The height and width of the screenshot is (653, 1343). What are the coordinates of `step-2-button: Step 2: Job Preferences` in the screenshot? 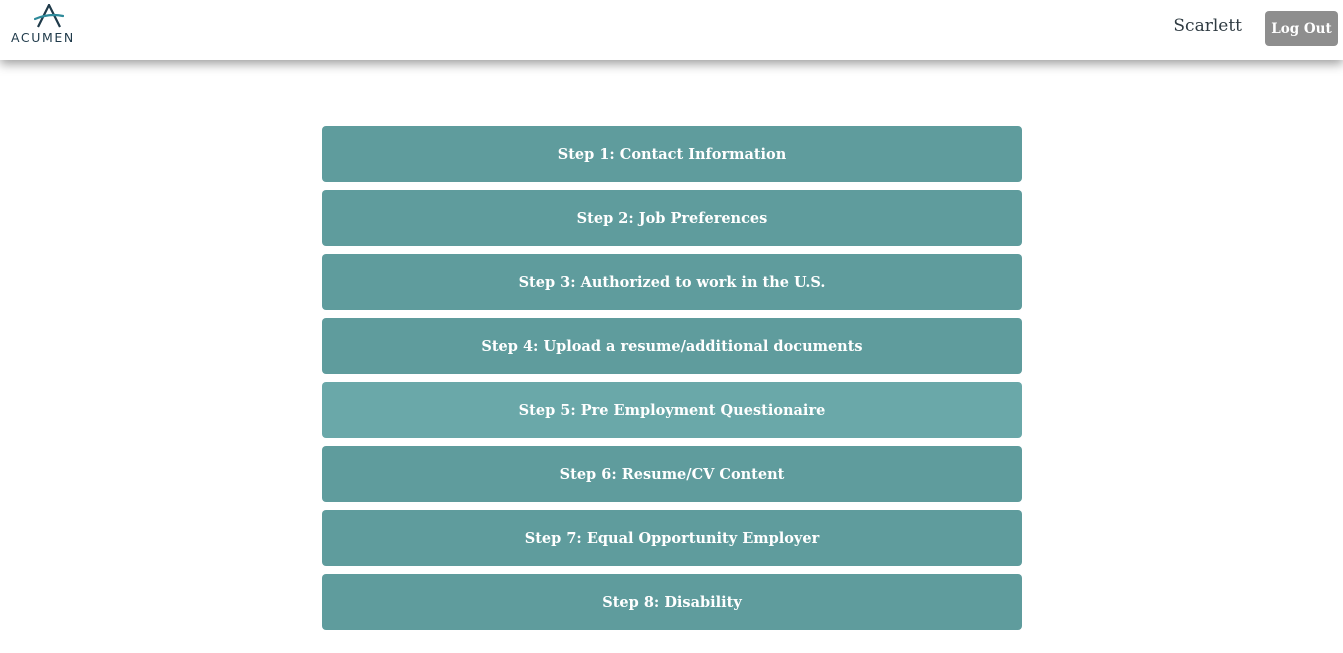 It's located at (672, 218).